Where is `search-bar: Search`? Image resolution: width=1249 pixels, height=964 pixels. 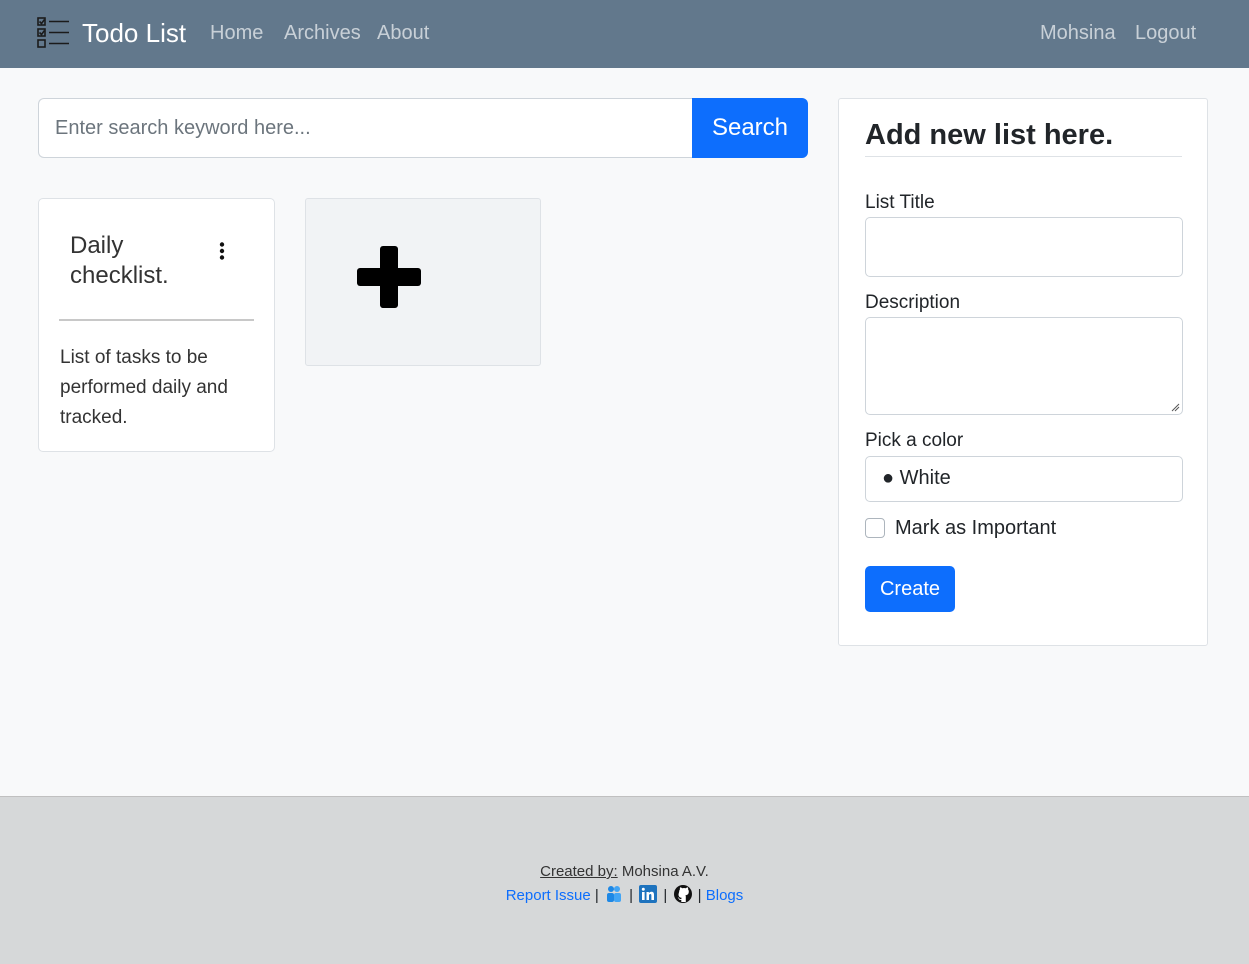 search-bar: Search is located at coordinates (423, 128).